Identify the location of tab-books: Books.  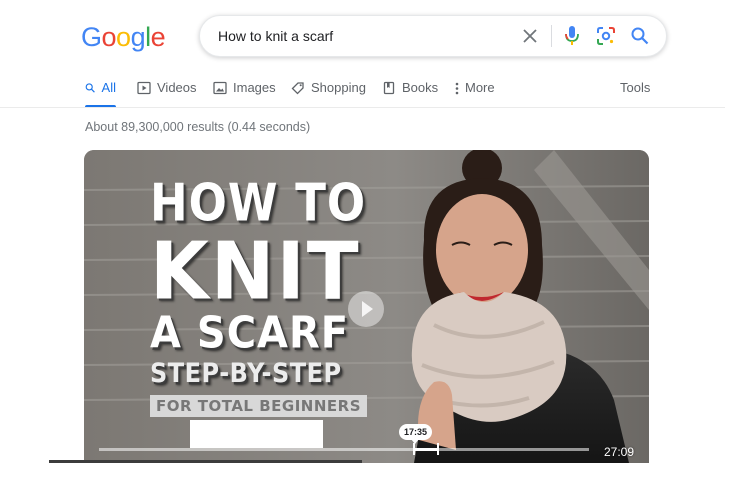
(410, 94).